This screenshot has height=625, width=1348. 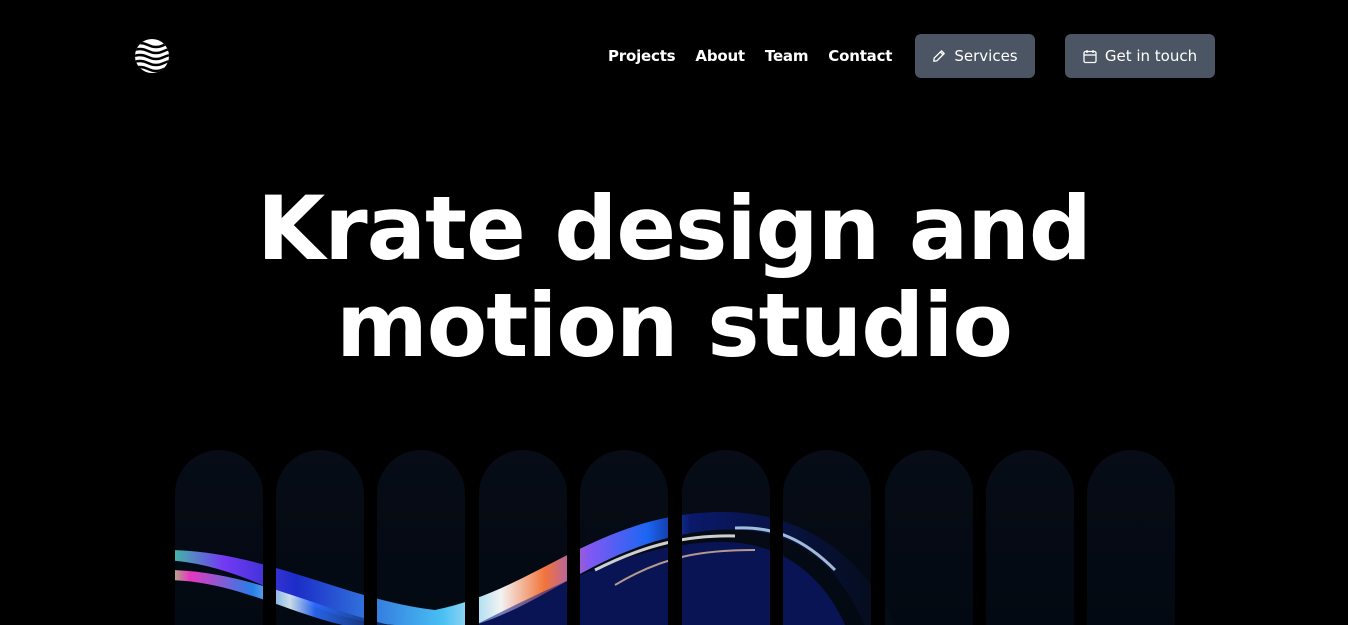 I want to click on wave-globe-icon, so click(x=152, y=56).